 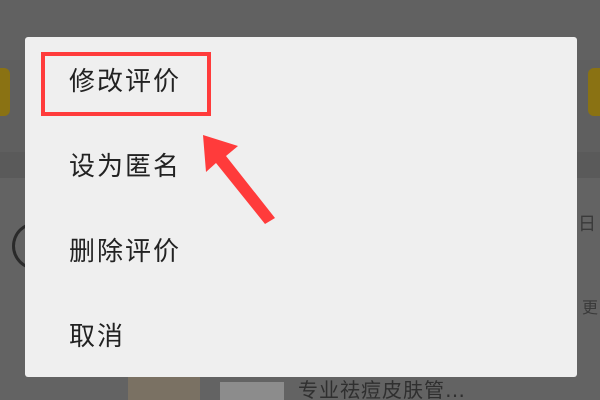 I want to click on background-more-text: 更, so click(x=589, y=307).